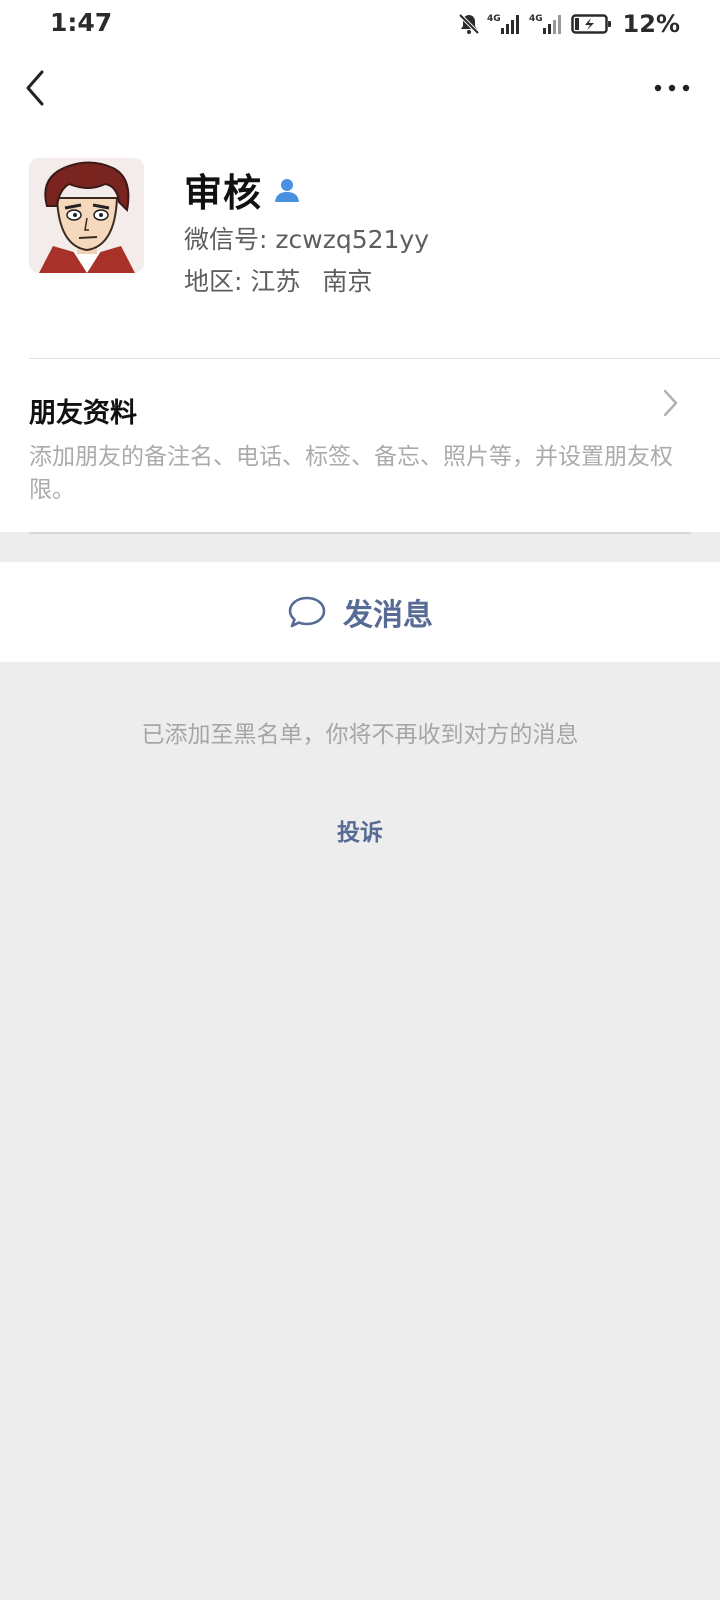  I want to click on divider, so click(360, 533).